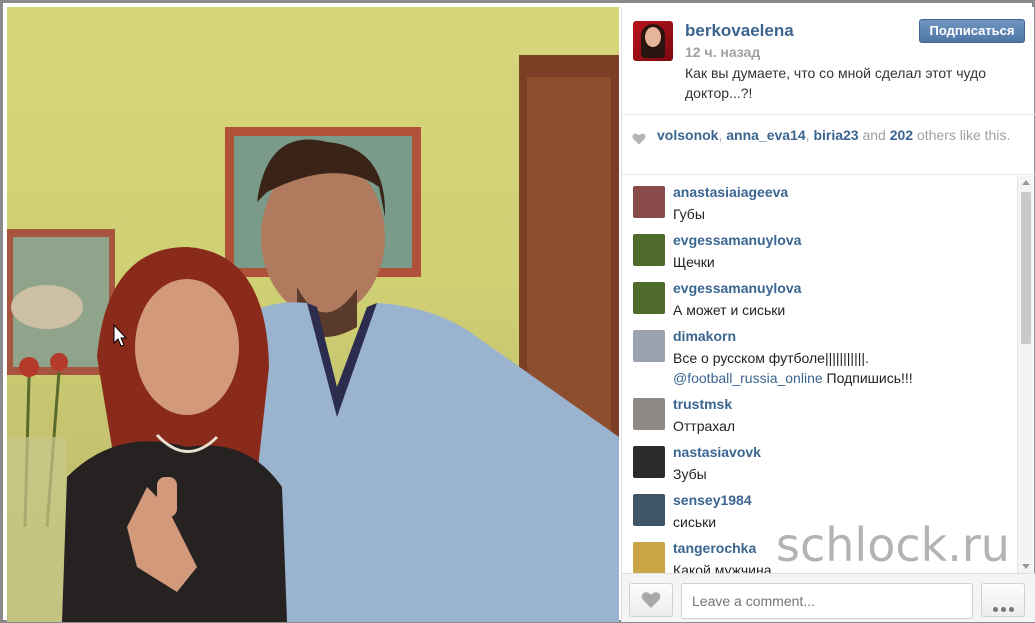 The image size is (1035, 623). What do you see at coordinates (1026, 182) in the screenshot?
I see `scroll-up-arrow-icon` at bounding box center [1026, 182].